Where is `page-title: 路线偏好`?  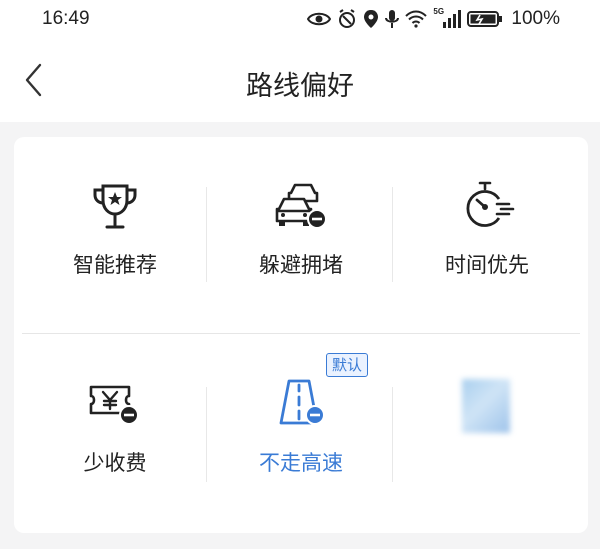 page-title: 路线偏好 is located at coordinates (300, 86).